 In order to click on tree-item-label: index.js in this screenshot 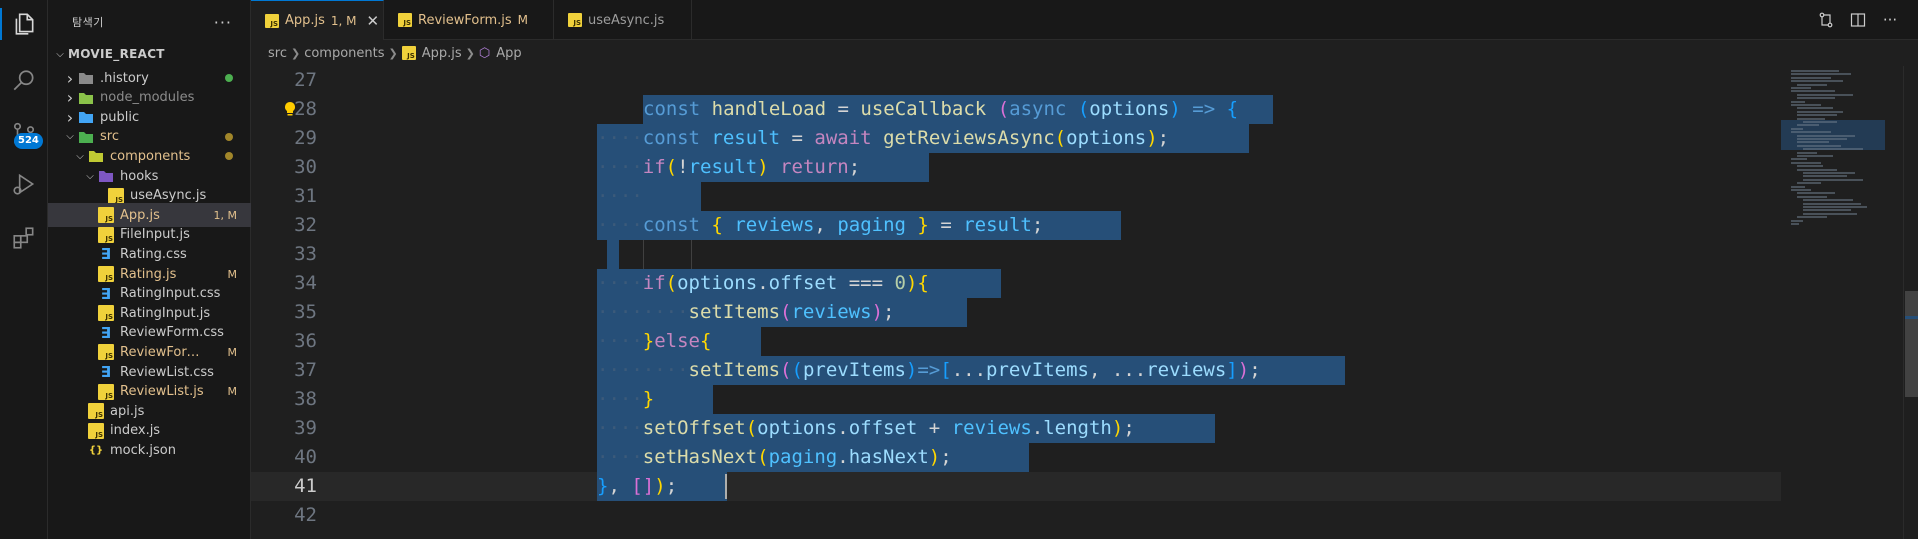, I will do `click(135, 431)`.